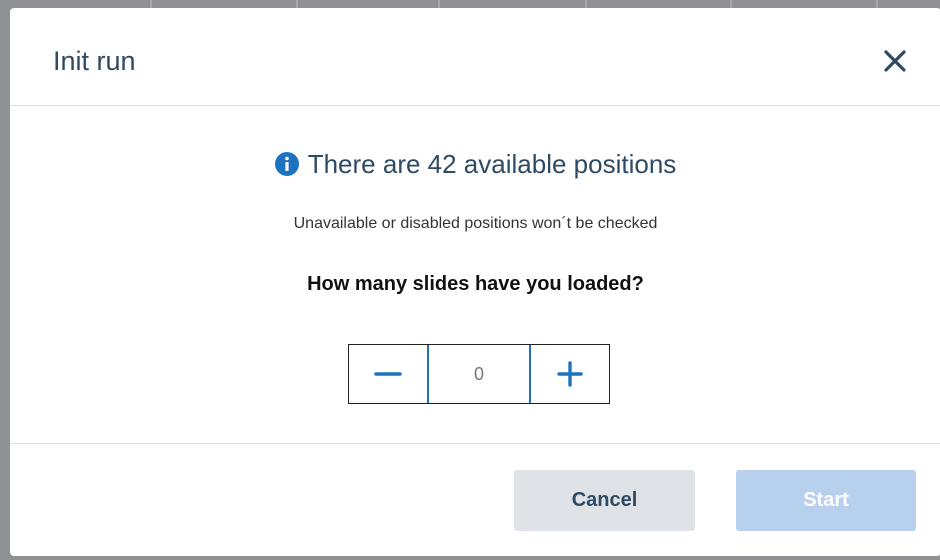 This screenshot has height=560, width=940. I want to click on close-icon, so click(895, 61).